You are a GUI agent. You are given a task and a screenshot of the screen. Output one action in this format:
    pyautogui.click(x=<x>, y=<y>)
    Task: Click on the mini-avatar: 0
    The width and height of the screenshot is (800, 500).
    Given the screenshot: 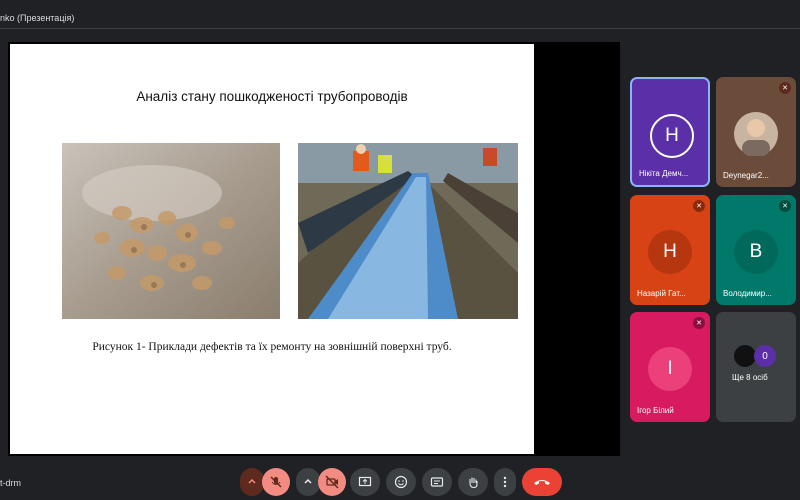 What is the action you would take?
    pyautogui.click(x=765, y=356)
    